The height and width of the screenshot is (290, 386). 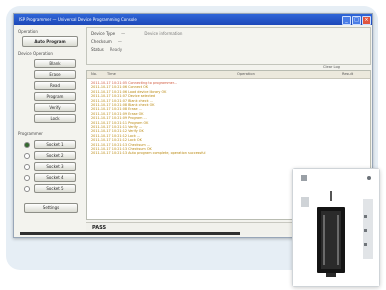 I want to click on read-button: Read, so click(x=55, y=85).